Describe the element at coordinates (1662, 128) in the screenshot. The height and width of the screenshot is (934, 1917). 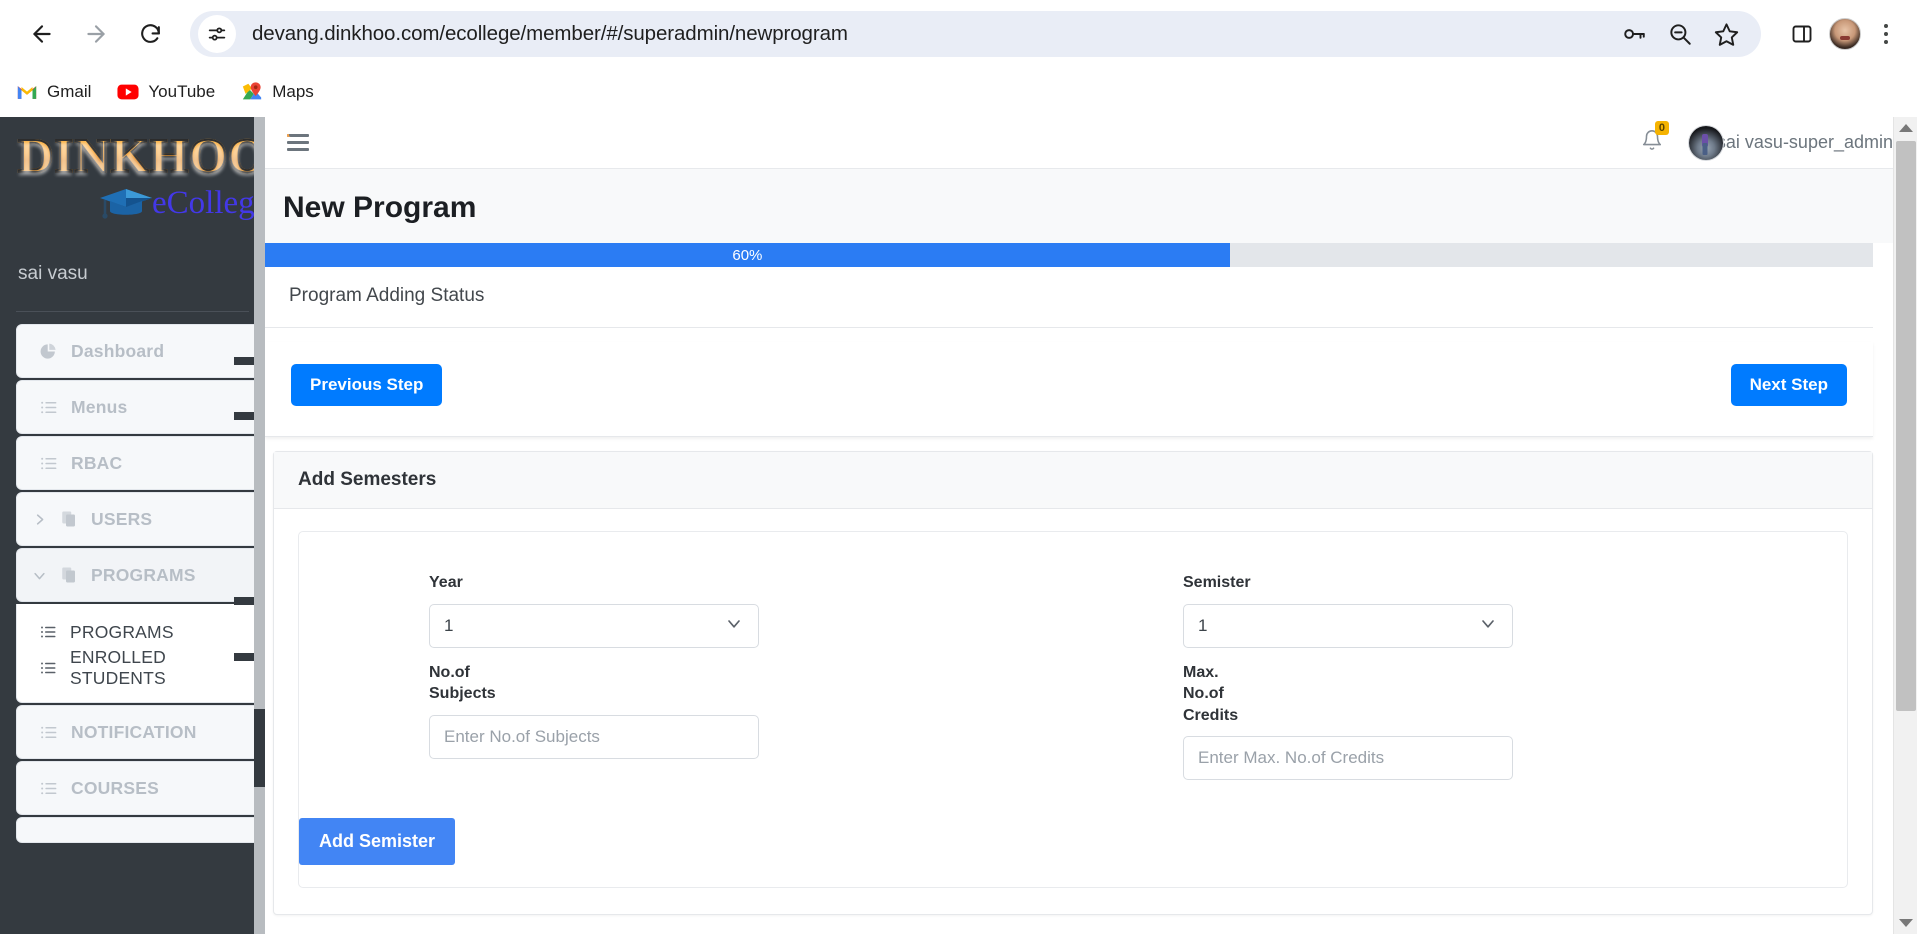
I see `notification-count-badge: 0` at that location.